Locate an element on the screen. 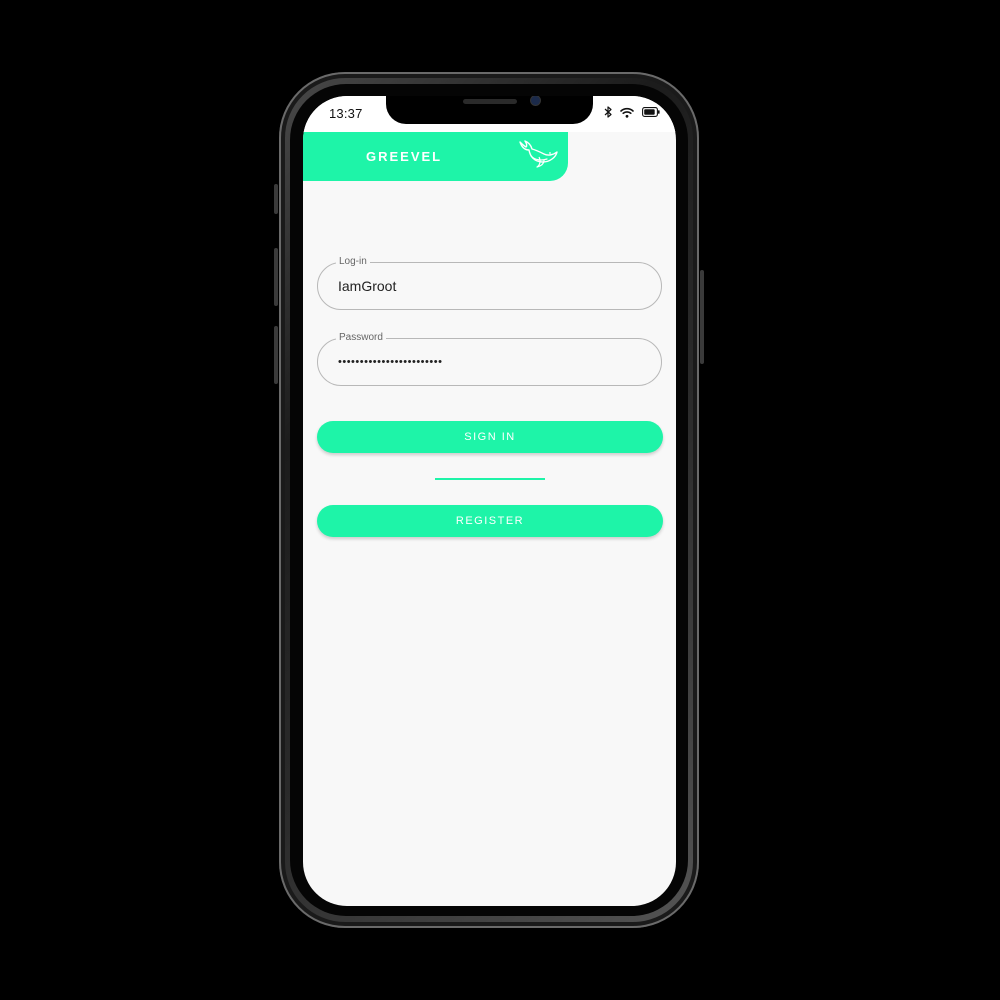 The width and height of the screenshot is (1000, 1000). login-field: Log-in is located at coordinates (489, 282).